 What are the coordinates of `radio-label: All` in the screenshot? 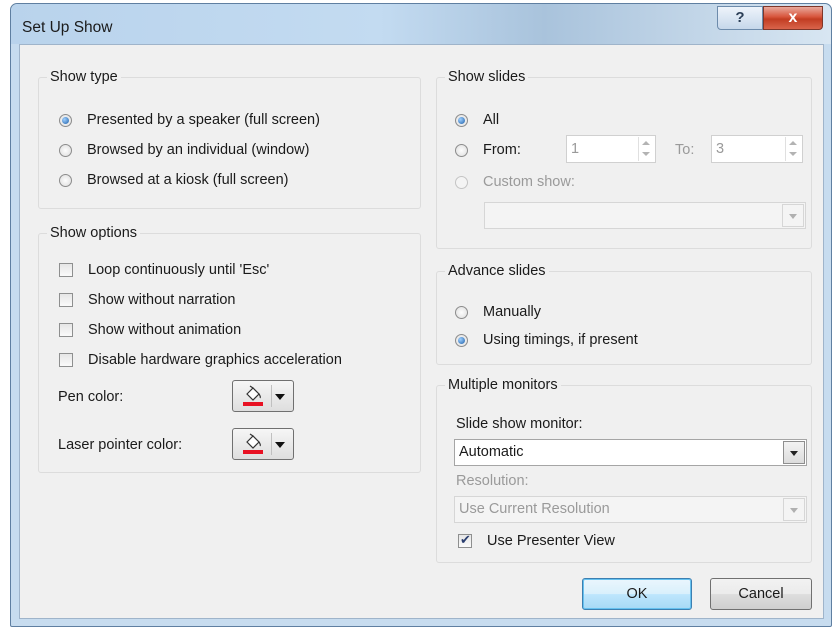 It's located at (491, 120).